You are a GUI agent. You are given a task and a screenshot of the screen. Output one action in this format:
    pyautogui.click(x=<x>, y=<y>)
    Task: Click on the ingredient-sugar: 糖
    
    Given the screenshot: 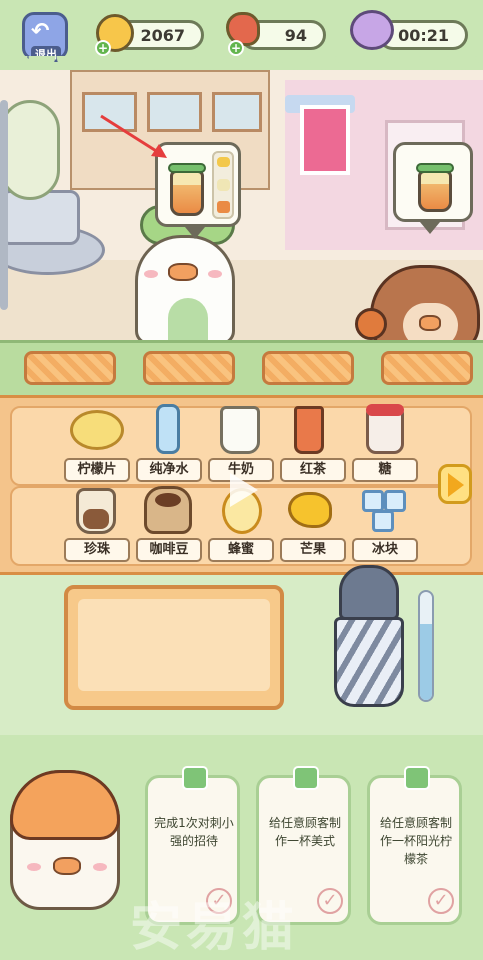 What is the action you would take?
    pyautogui.click(x=385, y=442)
    